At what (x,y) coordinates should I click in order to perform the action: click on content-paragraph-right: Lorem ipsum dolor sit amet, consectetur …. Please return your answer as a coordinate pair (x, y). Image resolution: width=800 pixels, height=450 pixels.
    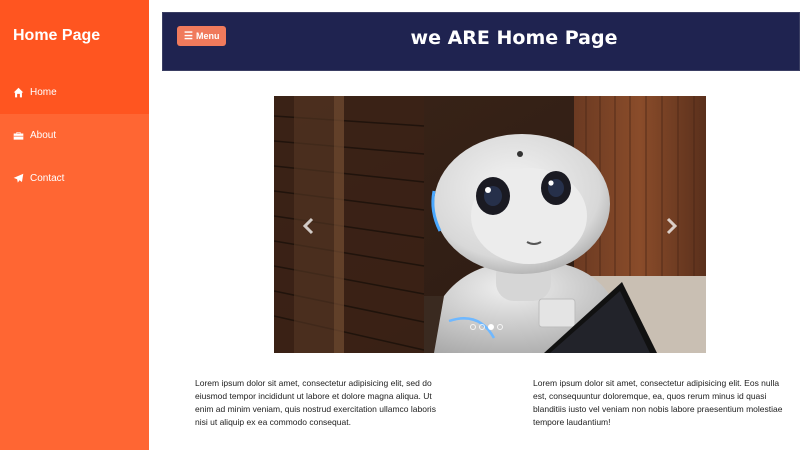
    Looking at the image, I should click on (658, 402).